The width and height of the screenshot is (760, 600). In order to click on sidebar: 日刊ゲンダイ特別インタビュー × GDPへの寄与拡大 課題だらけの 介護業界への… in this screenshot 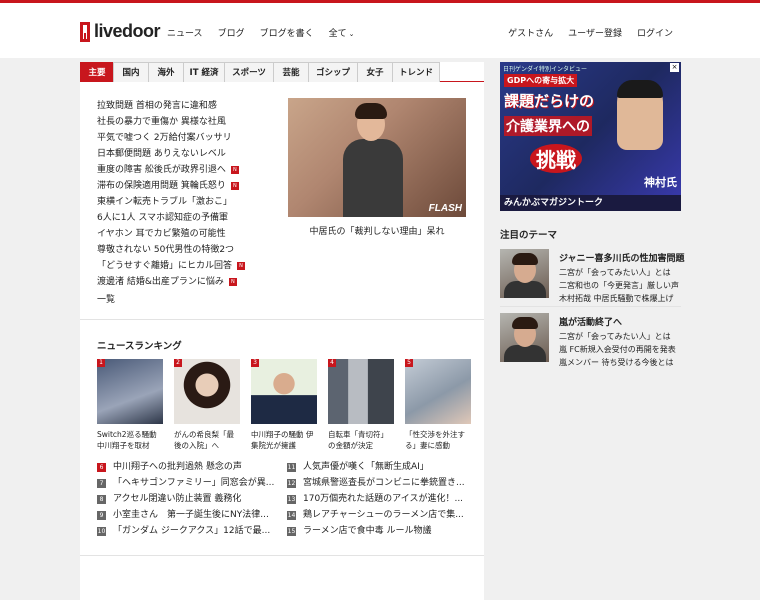, I will do `click(590, 136)`.